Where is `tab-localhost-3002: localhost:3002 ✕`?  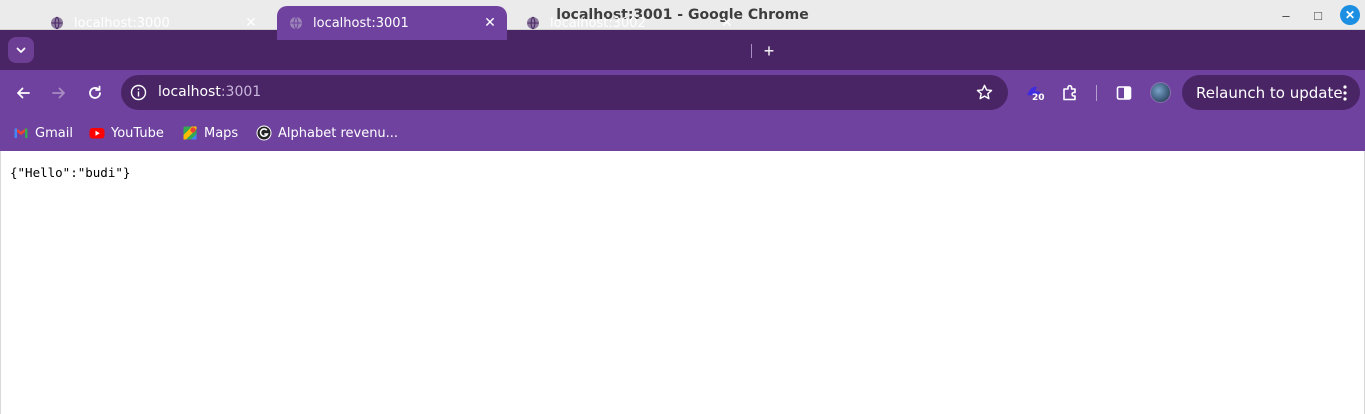
tab-localhost-3002: localhost:3002 ✕ is located at coordinates (629, 23).